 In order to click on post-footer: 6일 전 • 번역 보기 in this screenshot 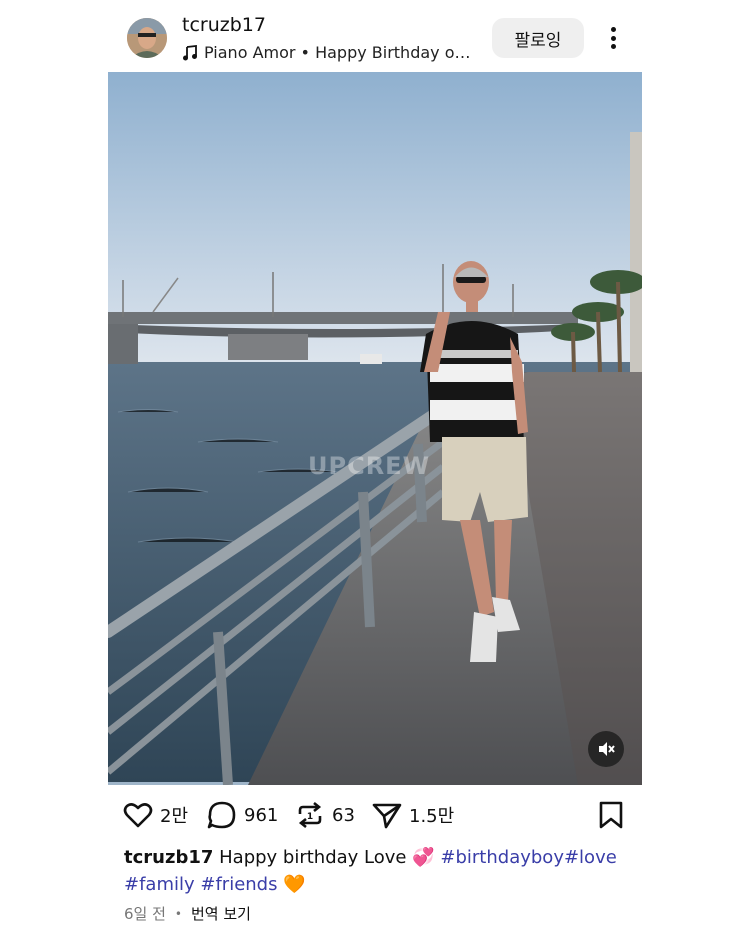, I will do `click(187, 913)`.